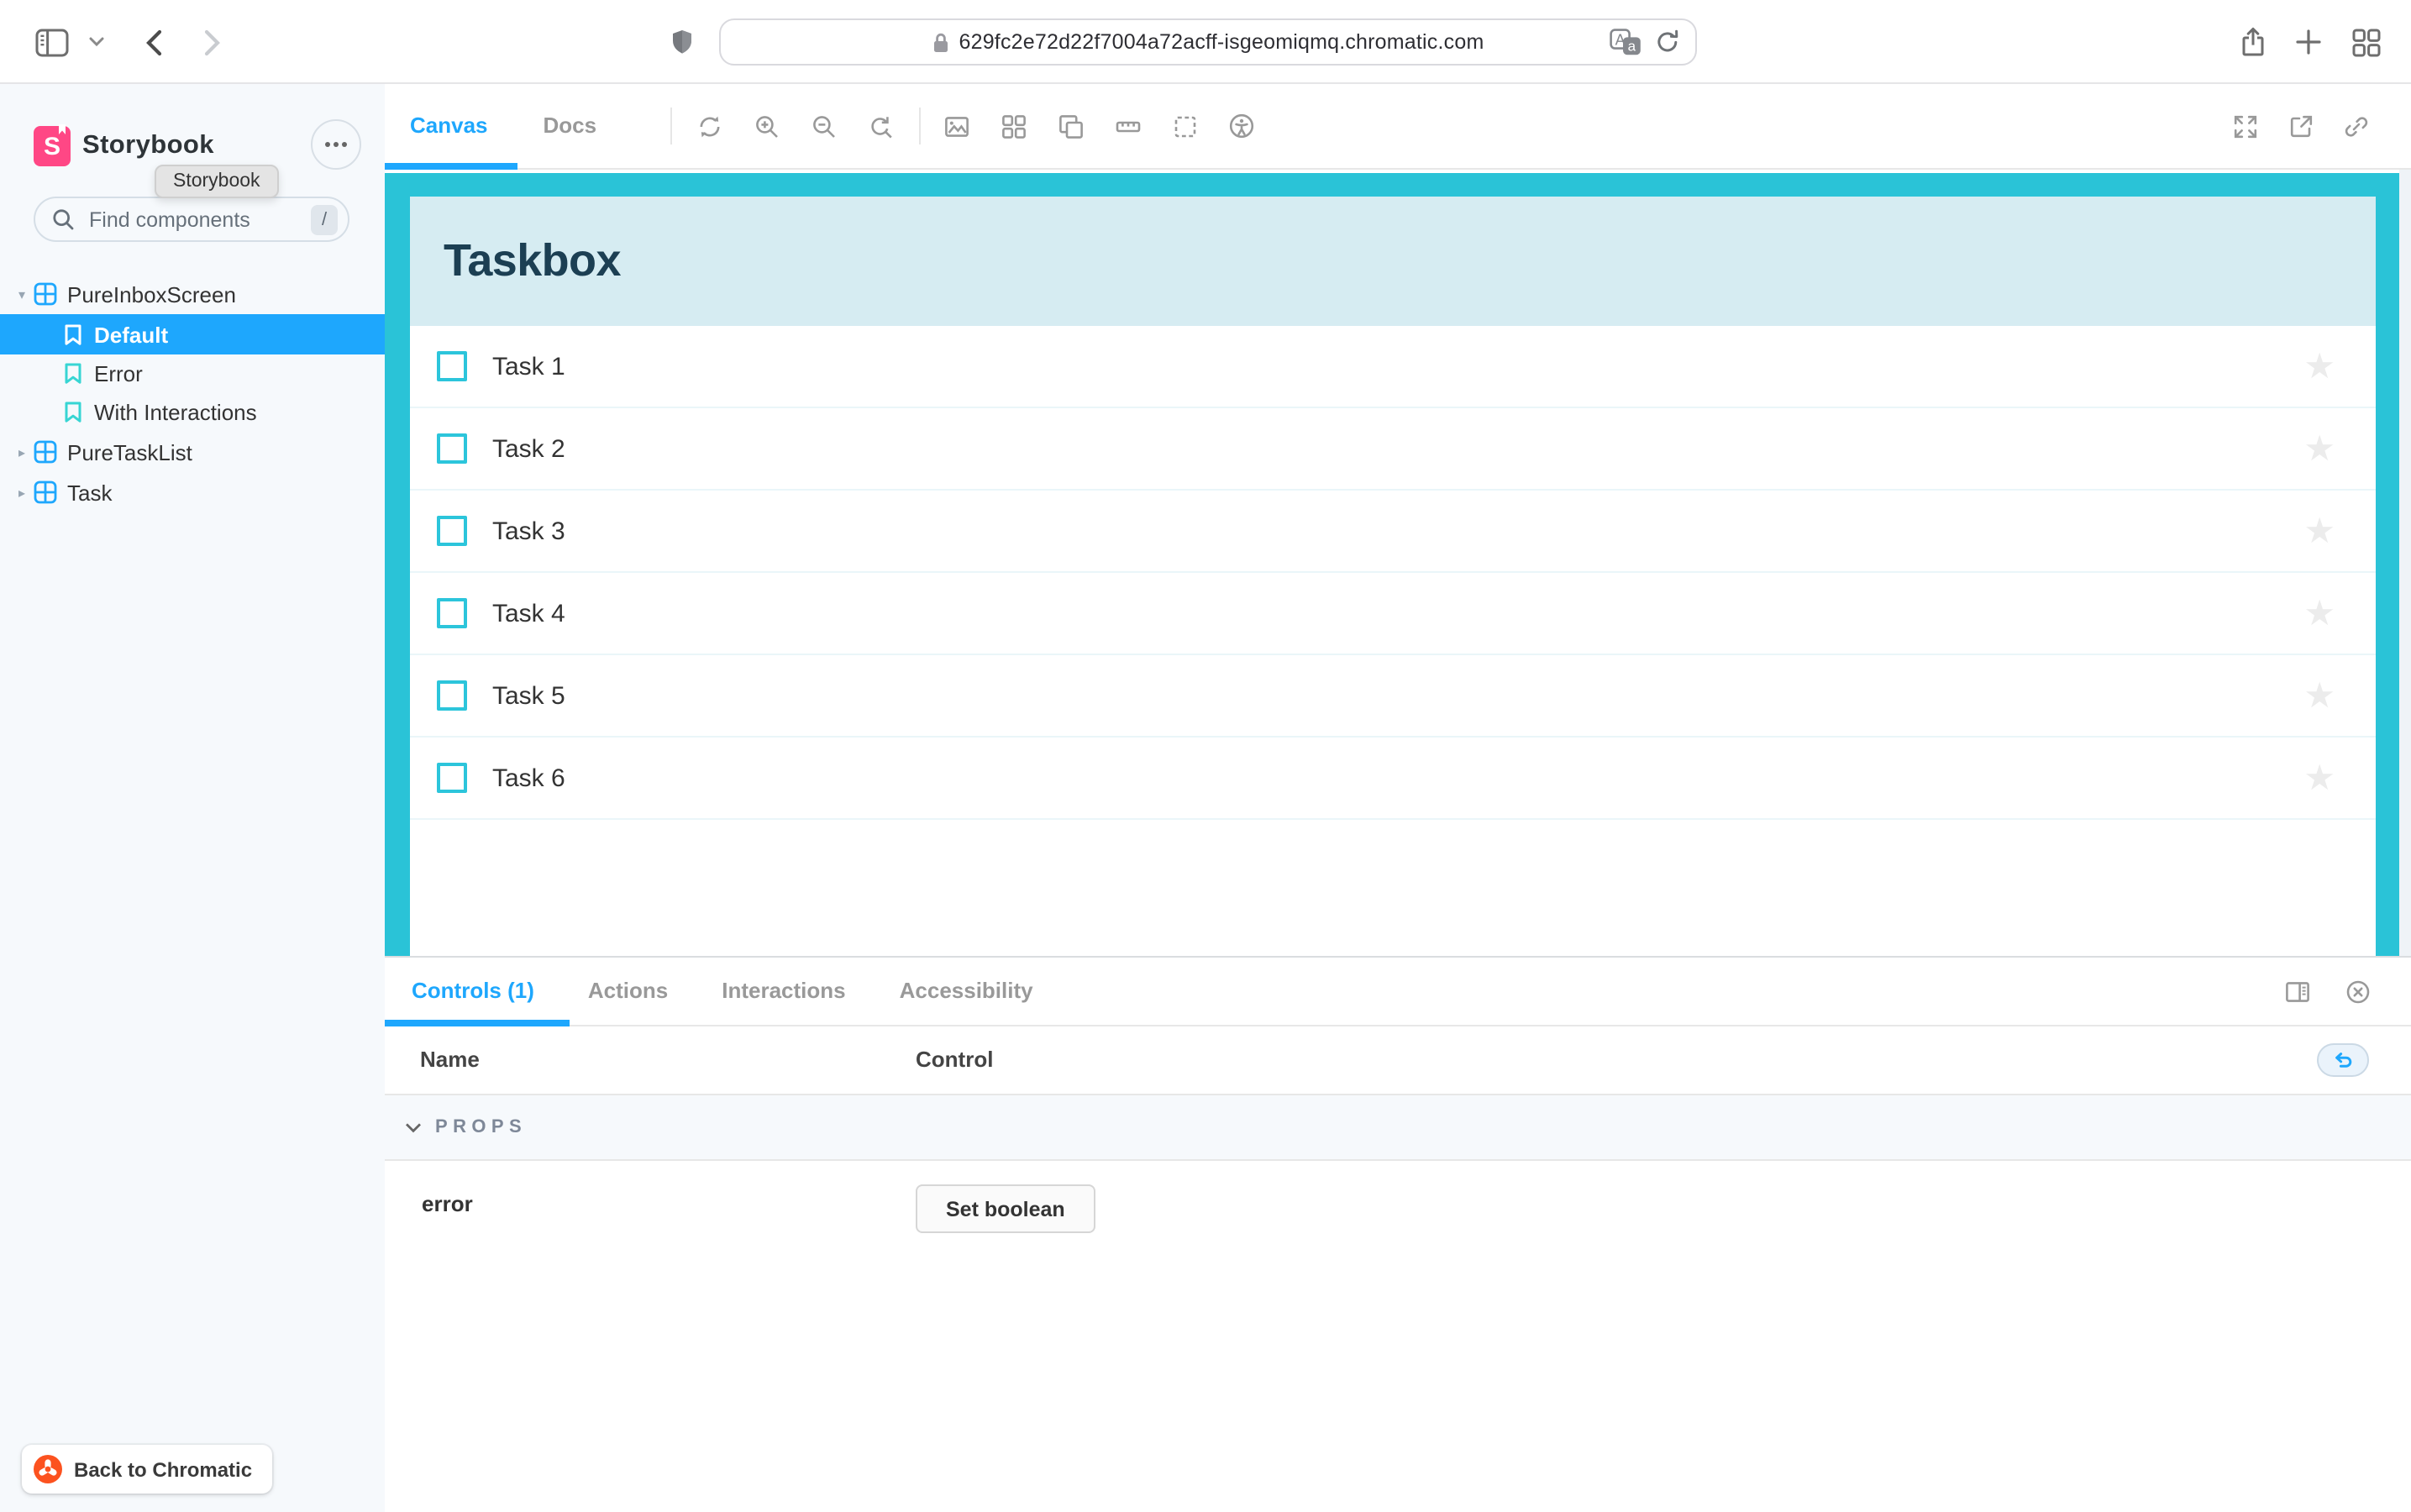 The image size is (2411, 1512). What do you see at coordinates (96, 42) in the screenshot?
I see `browser-sidebar-dropdown-button` at bounding box center [96, 42].